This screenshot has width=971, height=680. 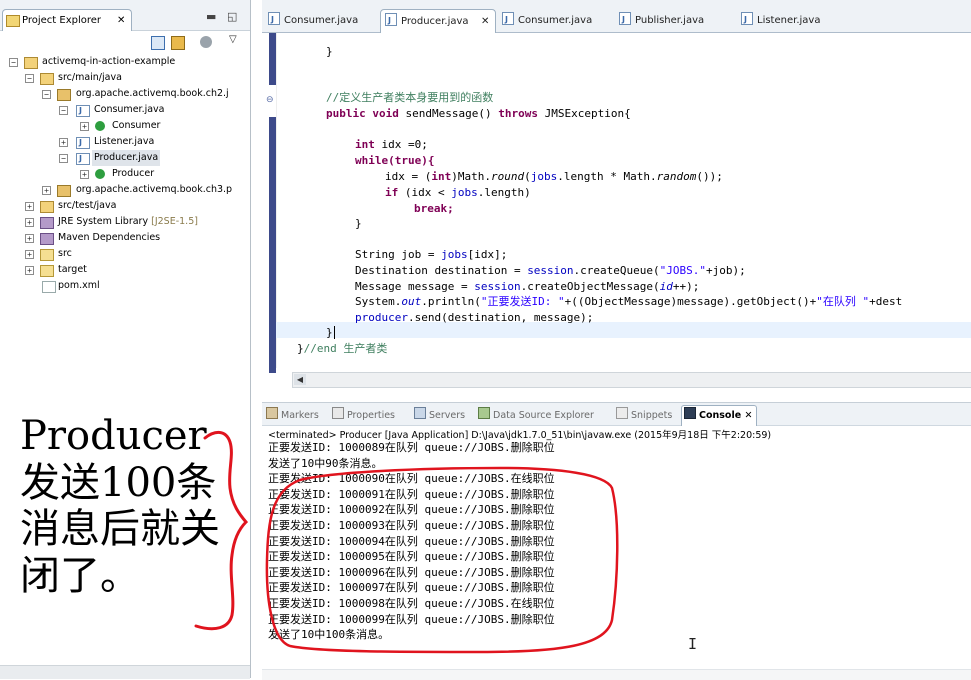 I want to click on tab-consumer-java: Consumer.java, so click(x=320, y=20).